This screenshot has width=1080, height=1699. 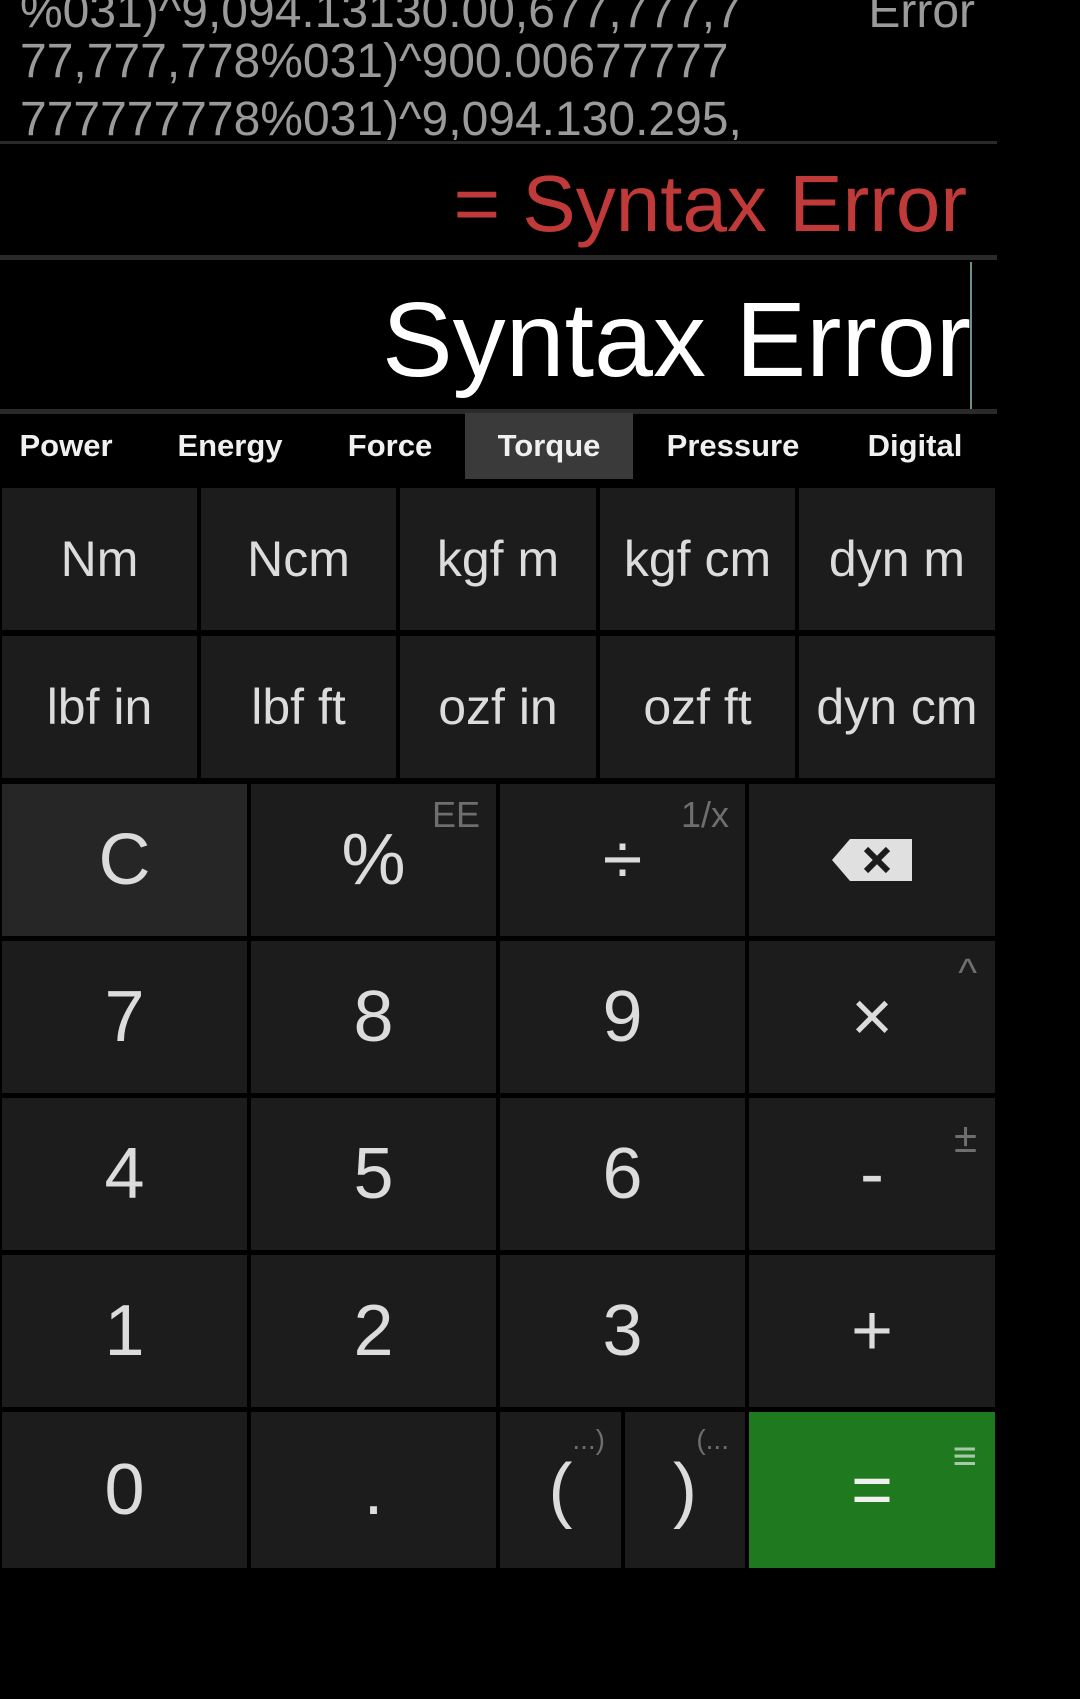 I want to click on digit-0-button: 0, so click(x=124, y=1490).